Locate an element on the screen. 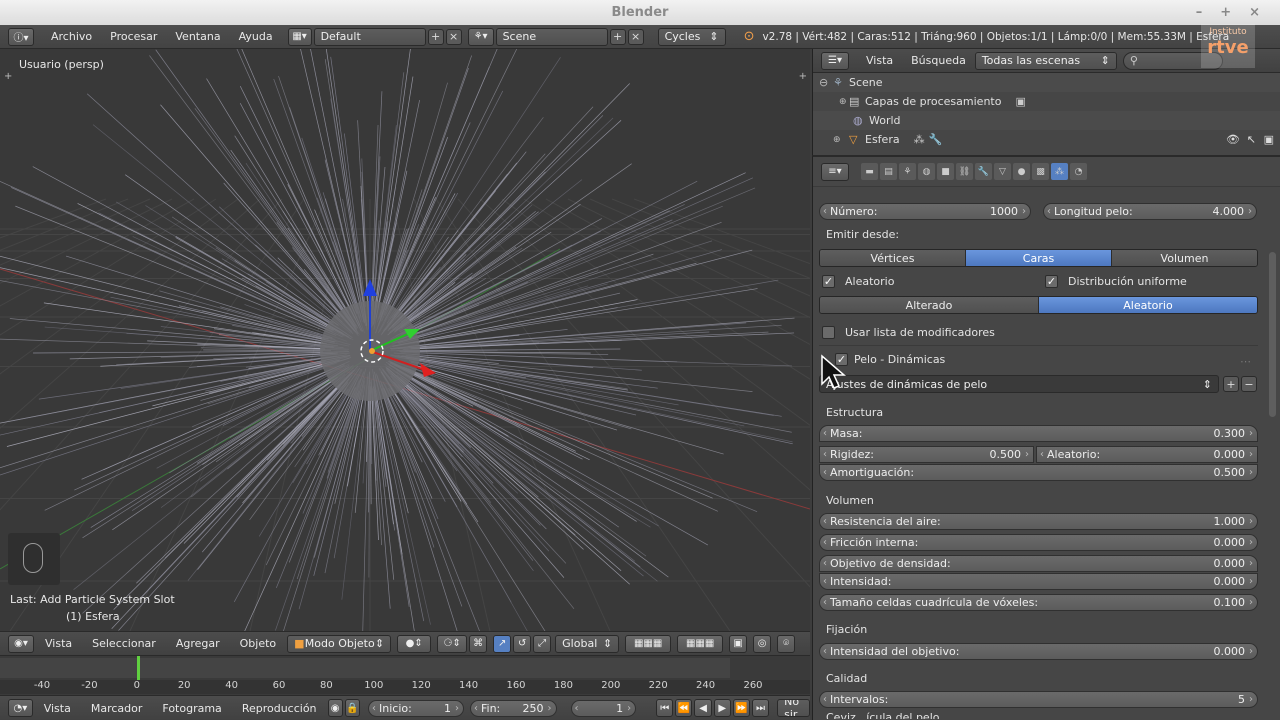  manipulator-toggle-icon: ⌘ is located at coordinates (478, 643).